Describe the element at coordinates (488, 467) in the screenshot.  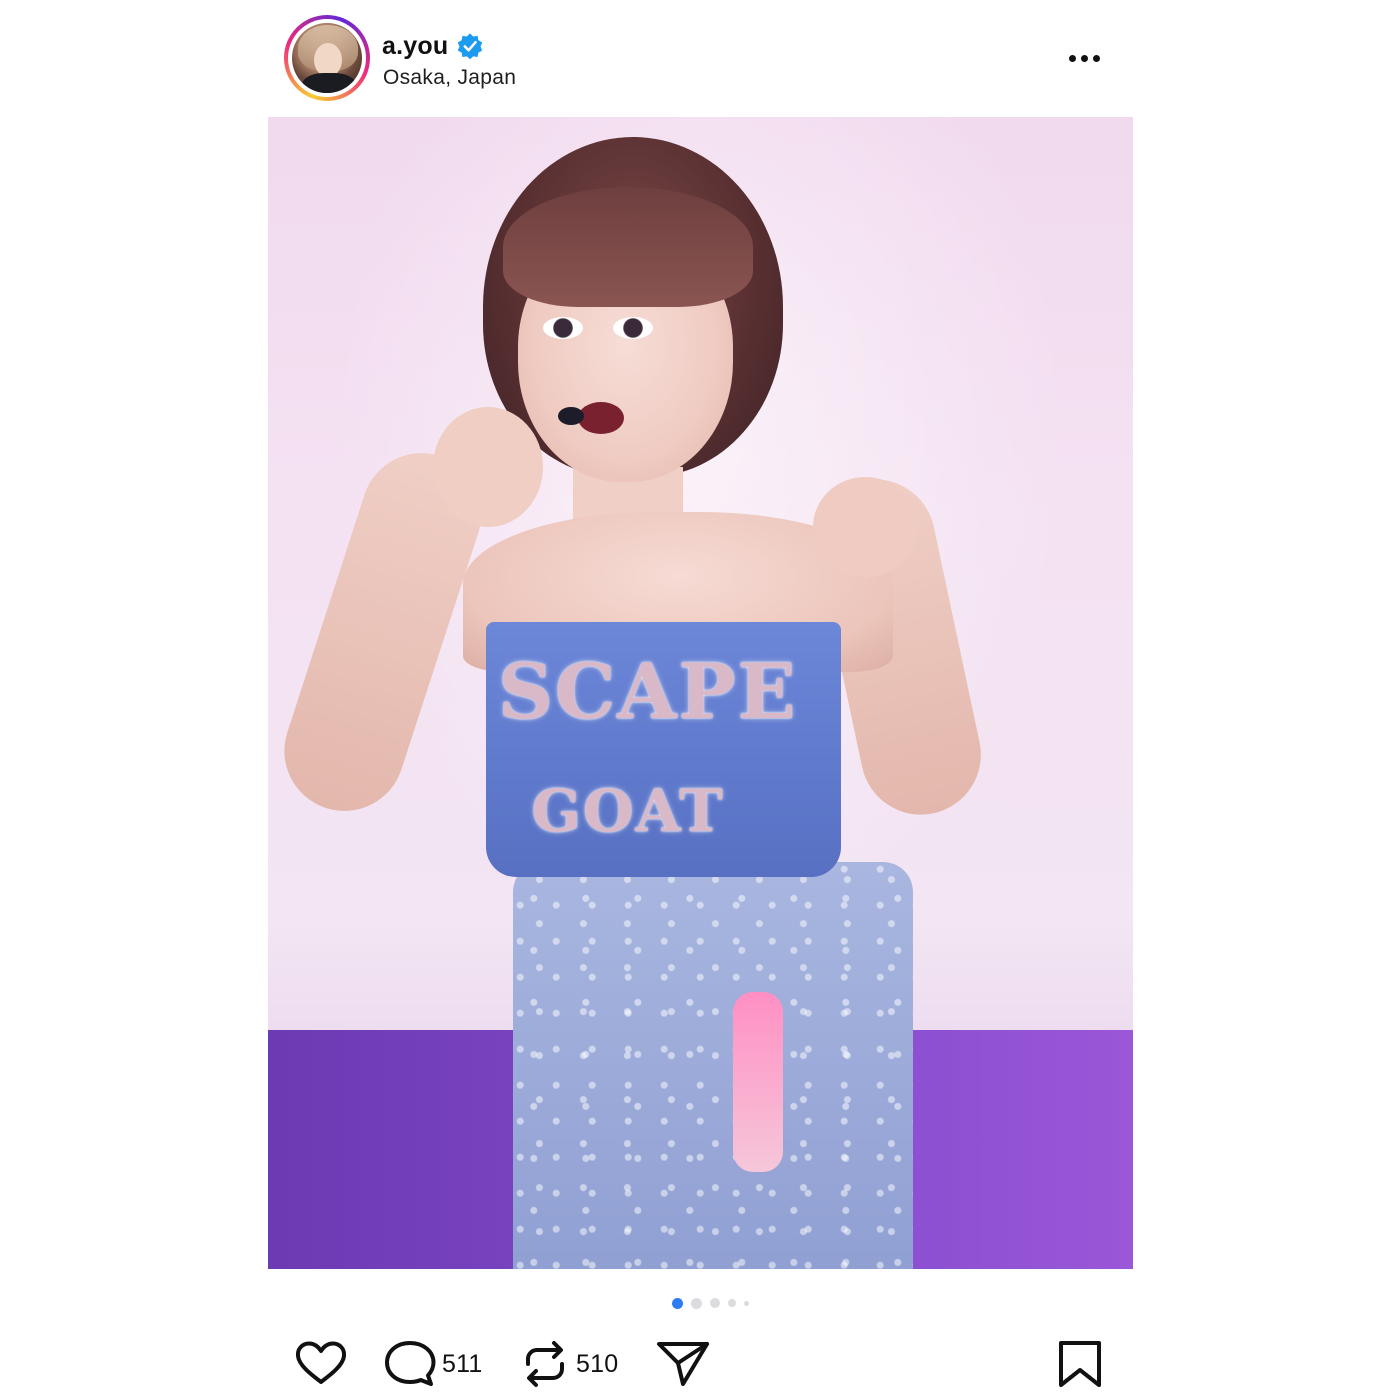
I see `performer-hand-left` at that location.